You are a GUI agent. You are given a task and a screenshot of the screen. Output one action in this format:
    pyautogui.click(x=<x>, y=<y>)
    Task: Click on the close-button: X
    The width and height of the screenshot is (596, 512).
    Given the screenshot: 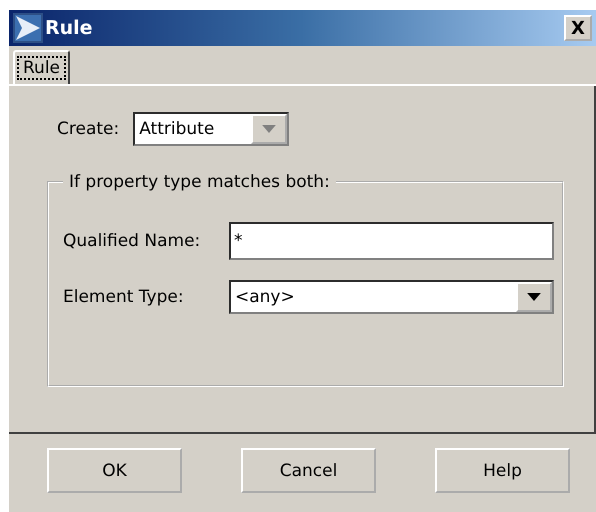 What is the action you would take?
    pyautogui.click(x=578, y=28)
    